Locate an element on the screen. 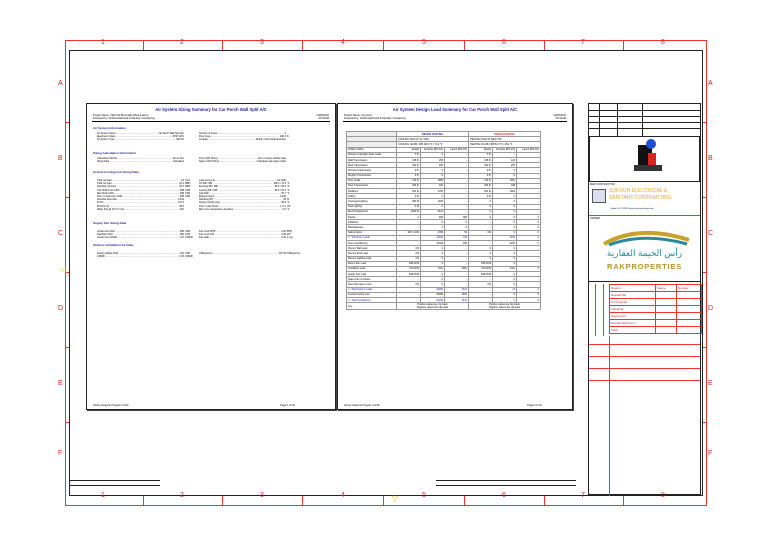 Image resolution: width=768 pixels, height=543 pixels. key-text: Negative values are htg loads is located at coordinates (432, 308).